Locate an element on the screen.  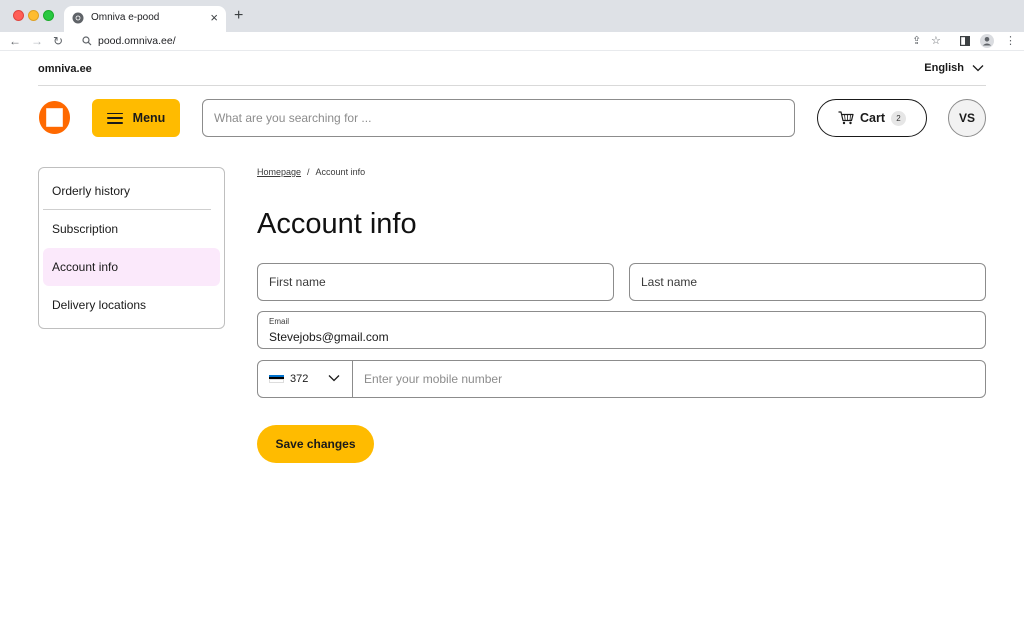
divider is located at coordinates (512, 85).